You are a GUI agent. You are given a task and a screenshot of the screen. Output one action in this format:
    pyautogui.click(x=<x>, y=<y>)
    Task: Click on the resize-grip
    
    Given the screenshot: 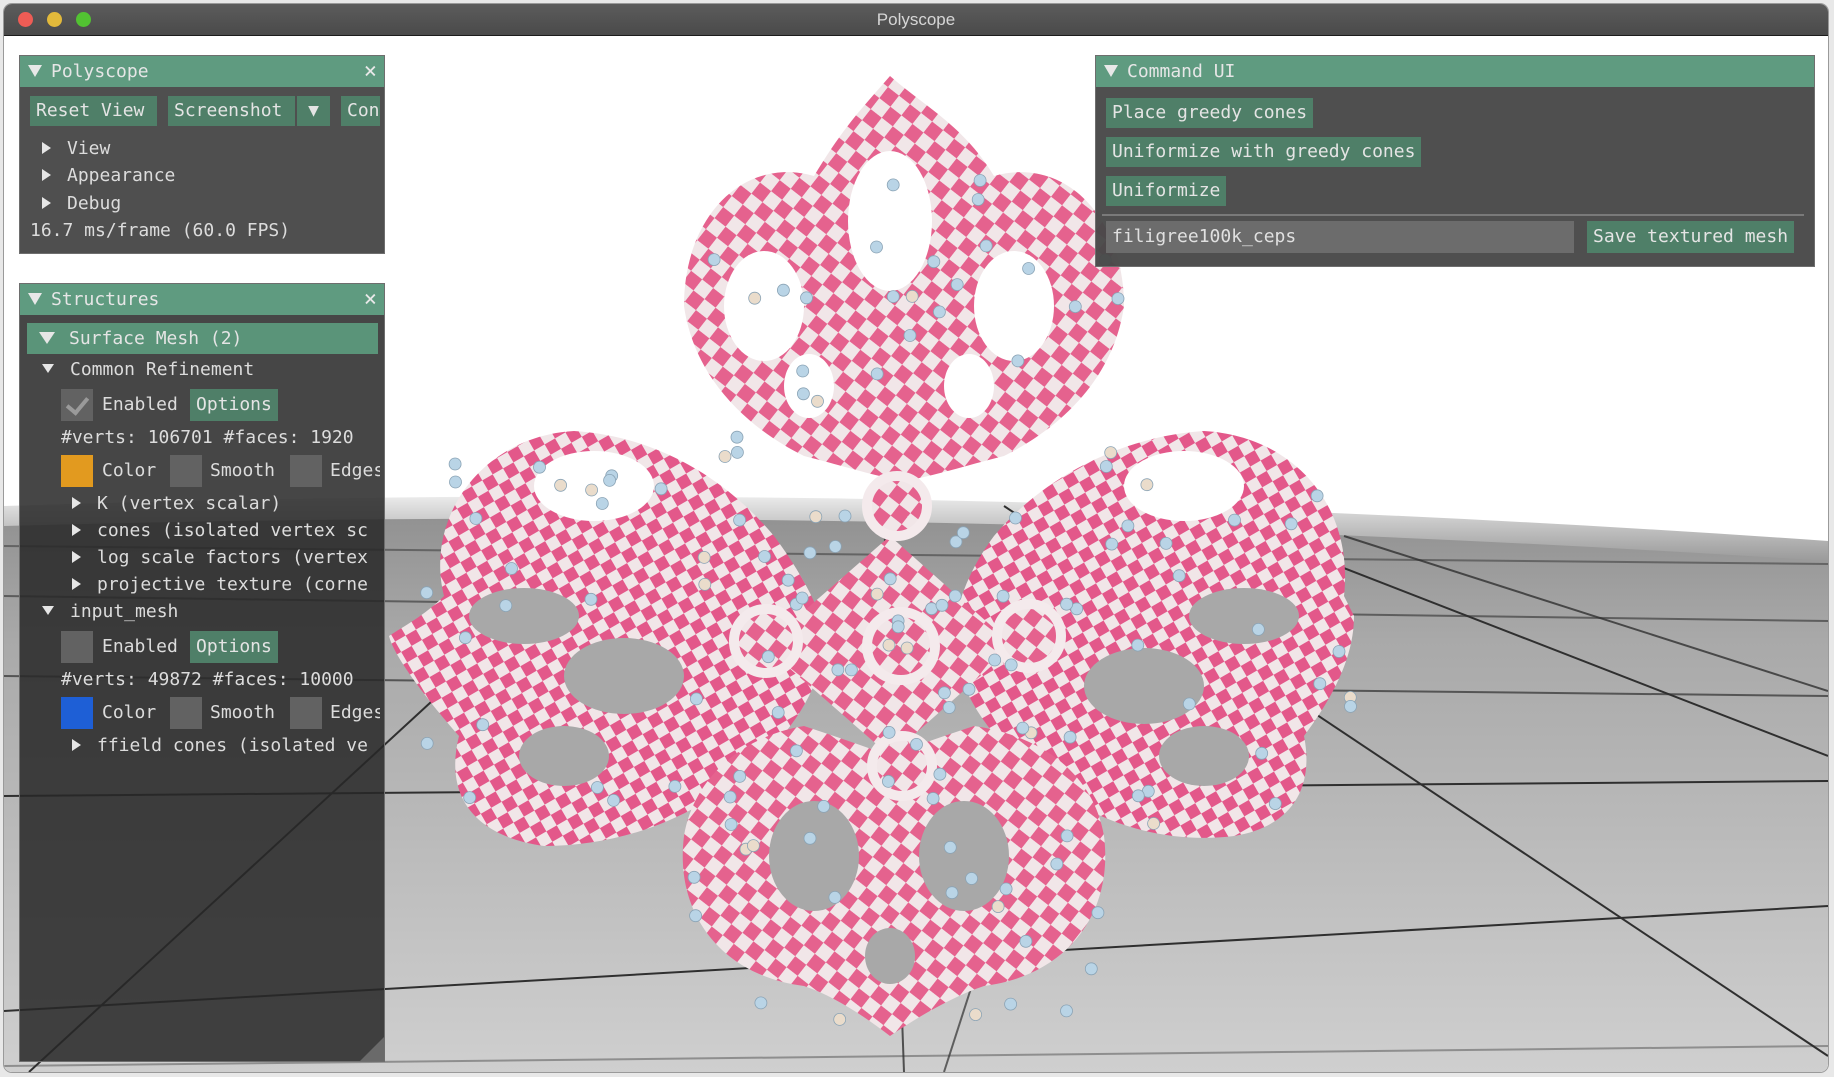 What is the action you would take?
    pyautogui.click(x=372, y=1049)
    